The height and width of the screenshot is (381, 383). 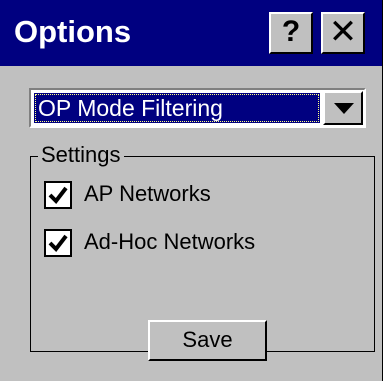 What do you see at coordinates (177, 108) in the screenshot?
I see `combobox-selected-value: OP Mode Filtering` at bounding box center [177, 108].